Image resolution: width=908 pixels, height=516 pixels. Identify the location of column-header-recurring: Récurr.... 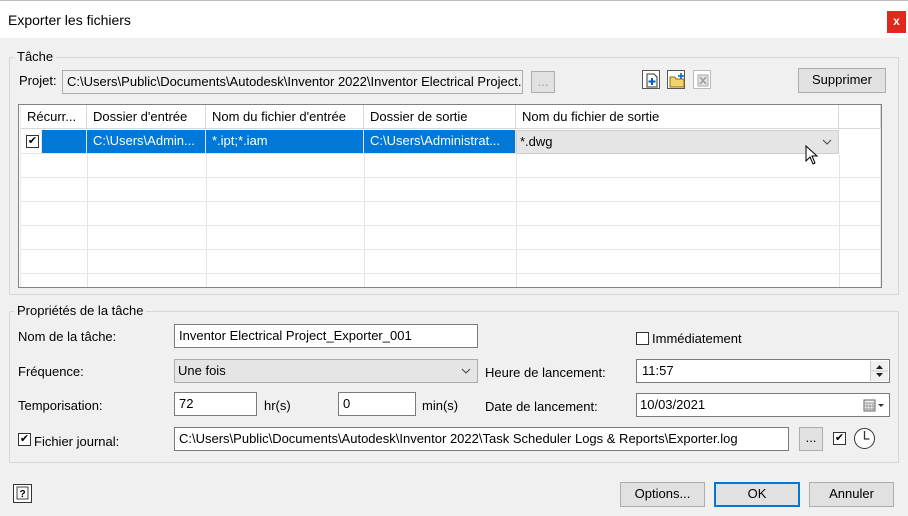
(54, 117).